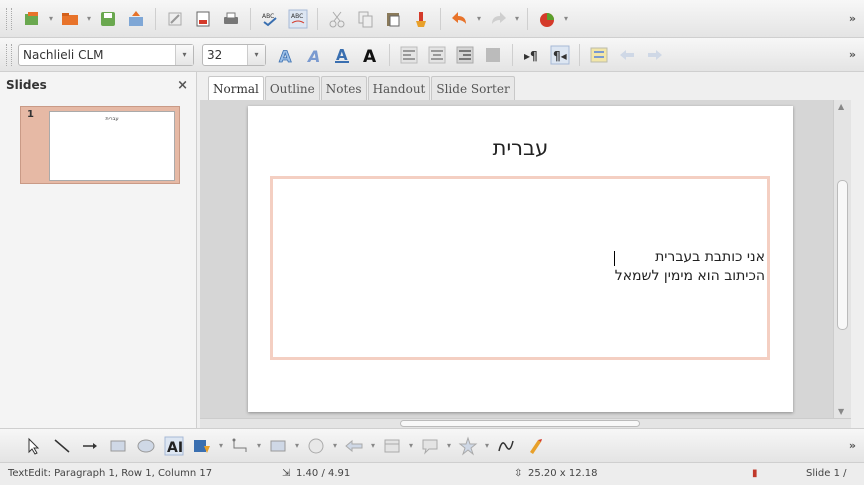 This screenshot has height=485, width=864. What do you see at coordinates (136, 19) in the screenshot?
I see `export-icon` at bounding box center [136, 19].